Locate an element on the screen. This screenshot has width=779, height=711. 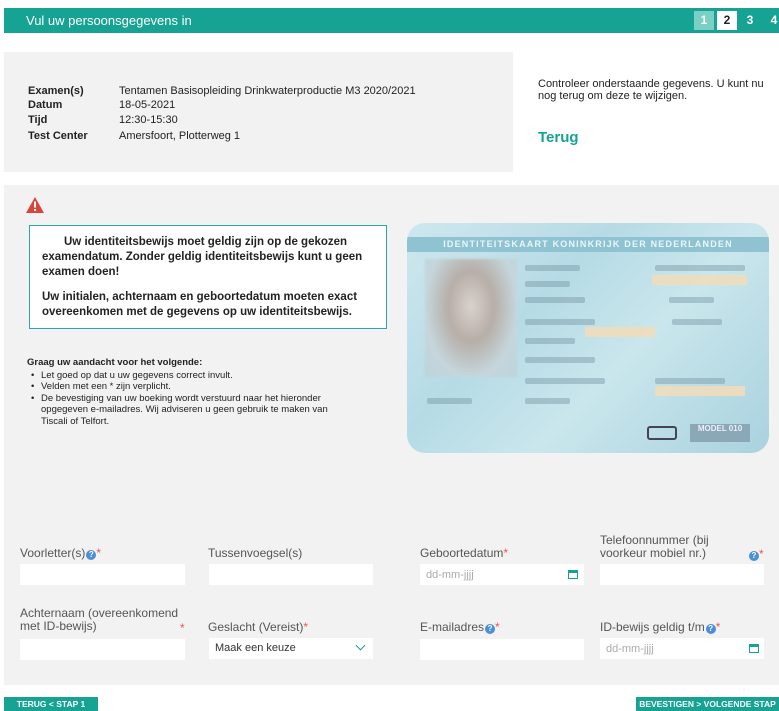
step-header: Vul uw persoonsgegevens in 1 2 3 4 is located at coordinates (391, 20).